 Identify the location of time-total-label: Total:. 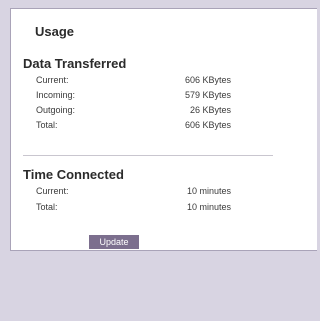
(47, 207).